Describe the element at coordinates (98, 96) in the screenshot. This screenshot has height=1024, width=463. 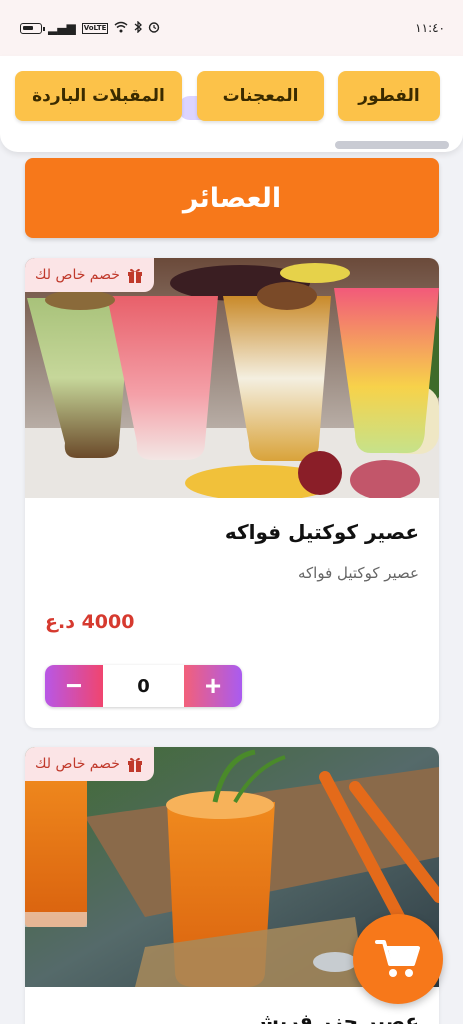
I see `category-tab-cold-appetizers: المقبلات الباردة` at that location.